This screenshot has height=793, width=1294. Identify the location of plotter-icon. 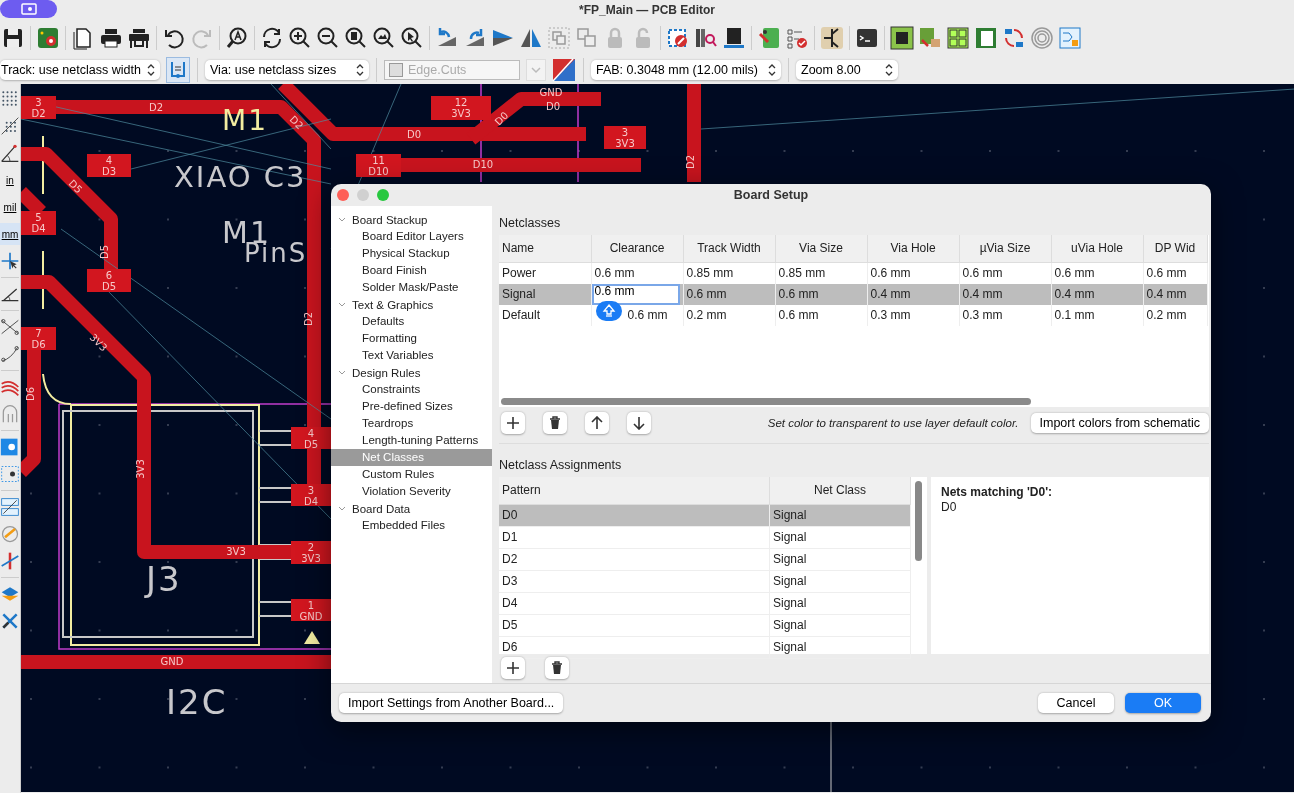
(139, 38).